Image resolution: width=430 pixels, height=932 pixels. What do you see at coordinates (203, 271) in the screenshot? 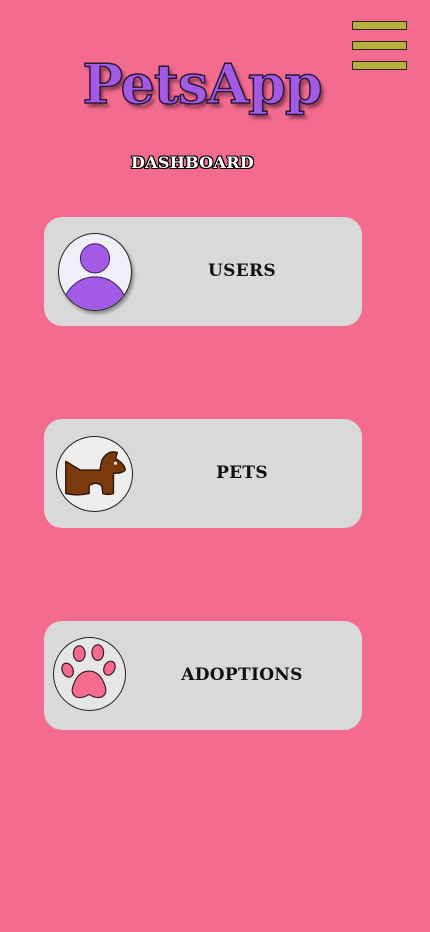
I see `users-card: USERS` at bounding box center [203, 271].